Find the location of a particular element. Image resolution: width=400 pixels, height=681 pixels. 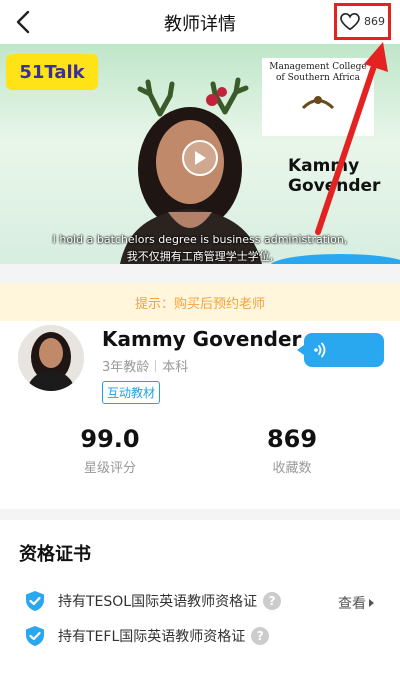

avatar-image is located at coordinates (51, 358).